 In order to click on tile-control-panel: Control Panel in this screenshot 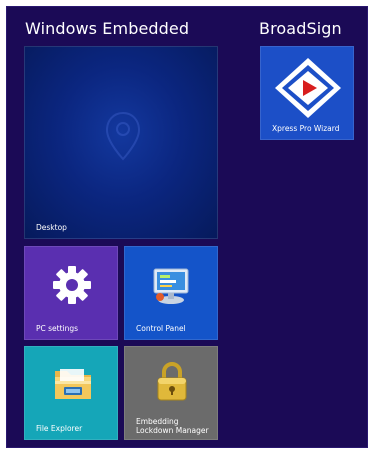, I will do `click(171, 293)`.